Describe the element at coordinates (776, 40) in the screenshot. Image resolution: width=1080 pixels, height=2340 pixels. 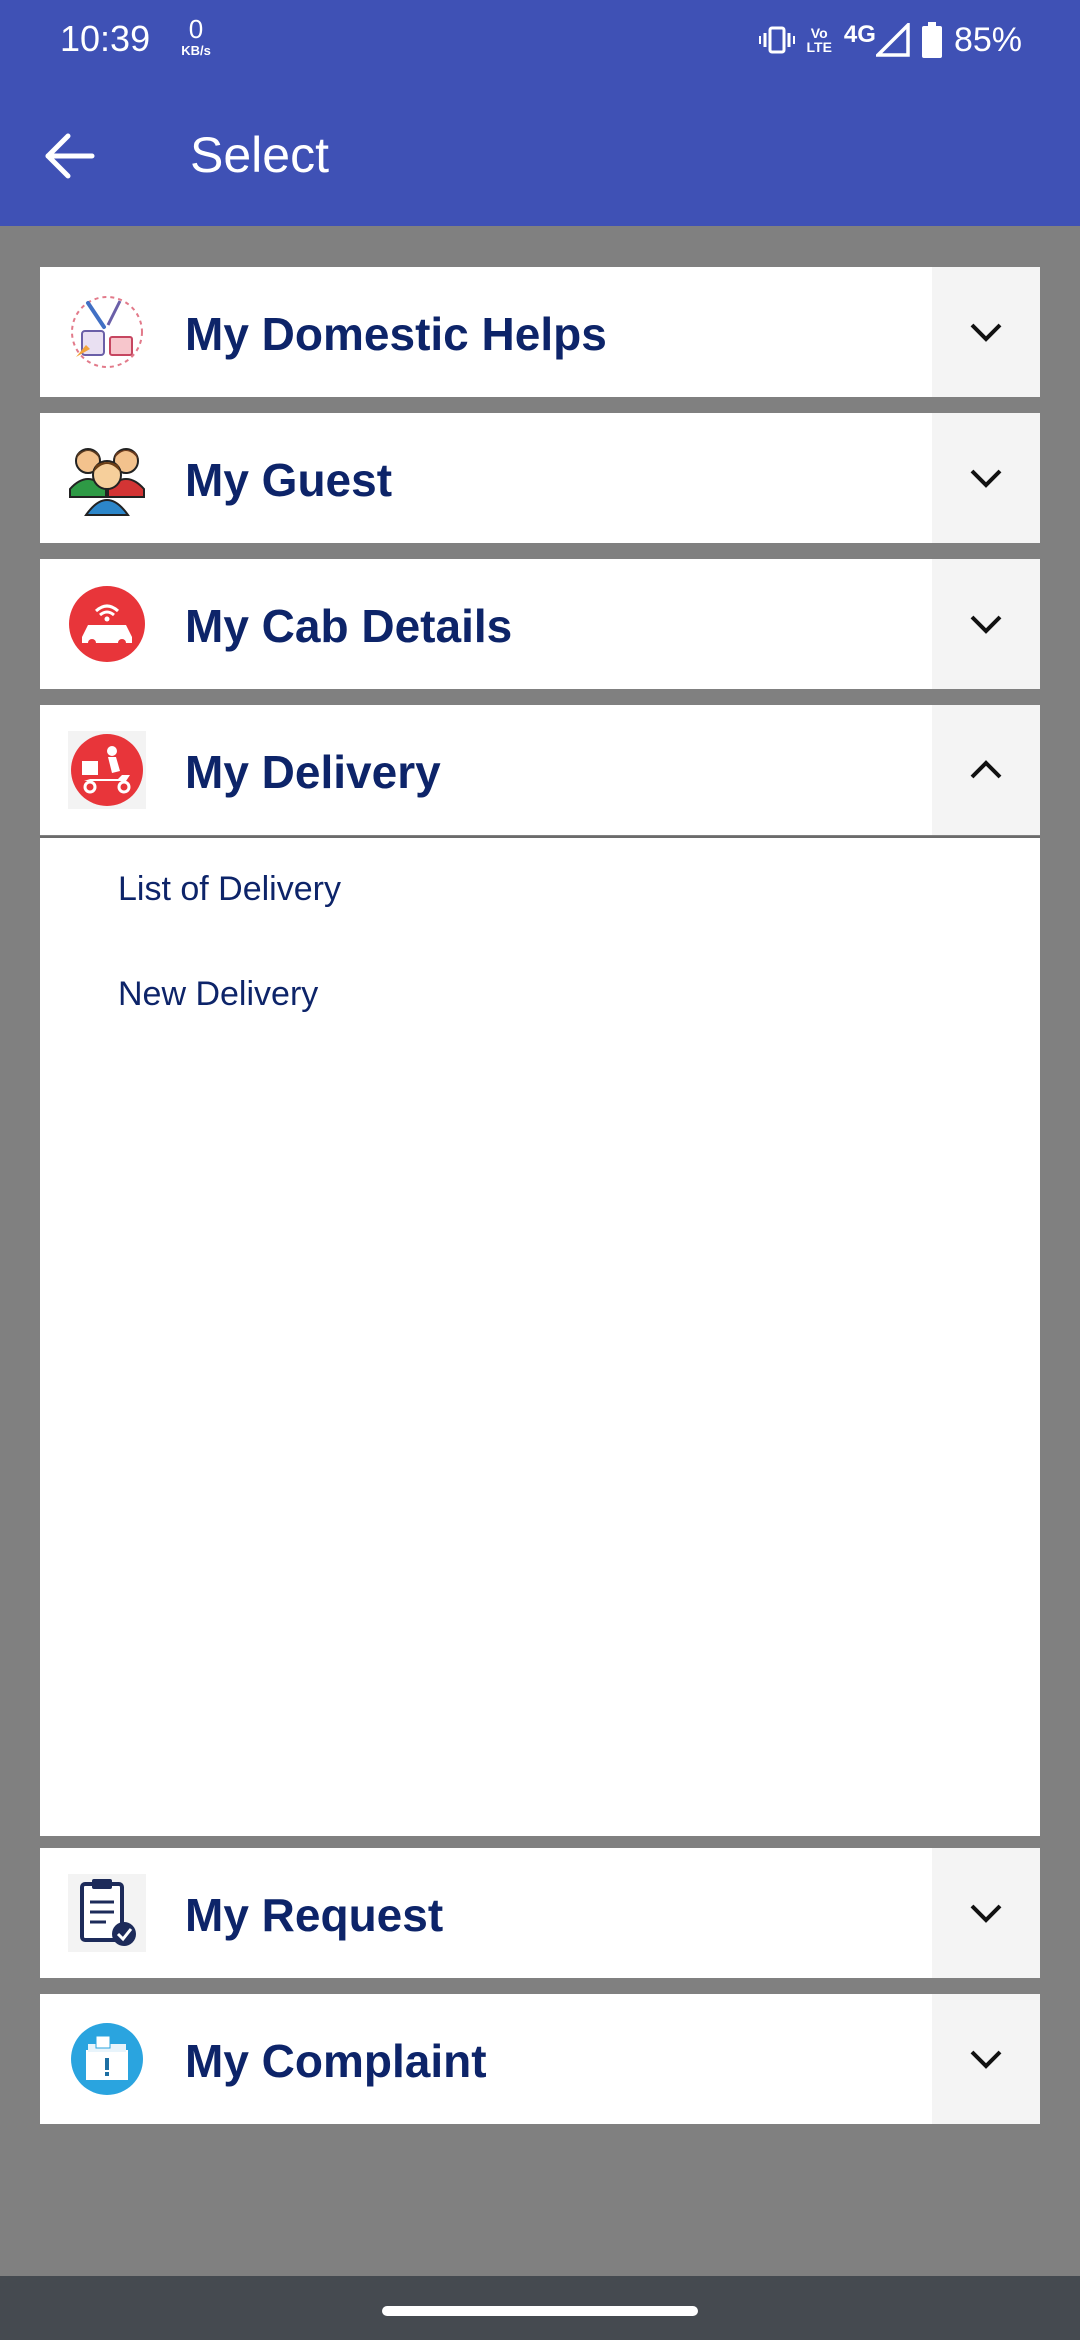
I see `vibrate-icon` at that location.